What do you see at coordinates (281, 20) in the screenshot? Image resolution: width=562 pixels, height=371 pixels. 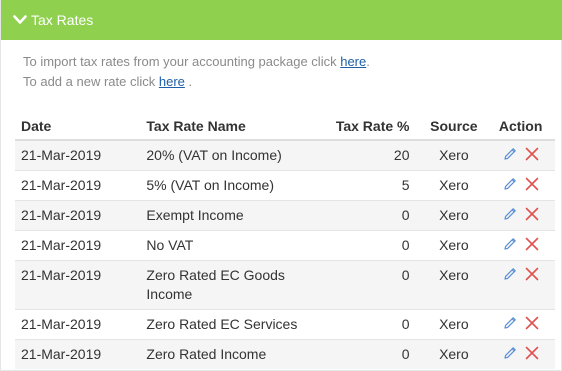 I see `panel-header: Tax Rates` at bounding box center [281, 20].